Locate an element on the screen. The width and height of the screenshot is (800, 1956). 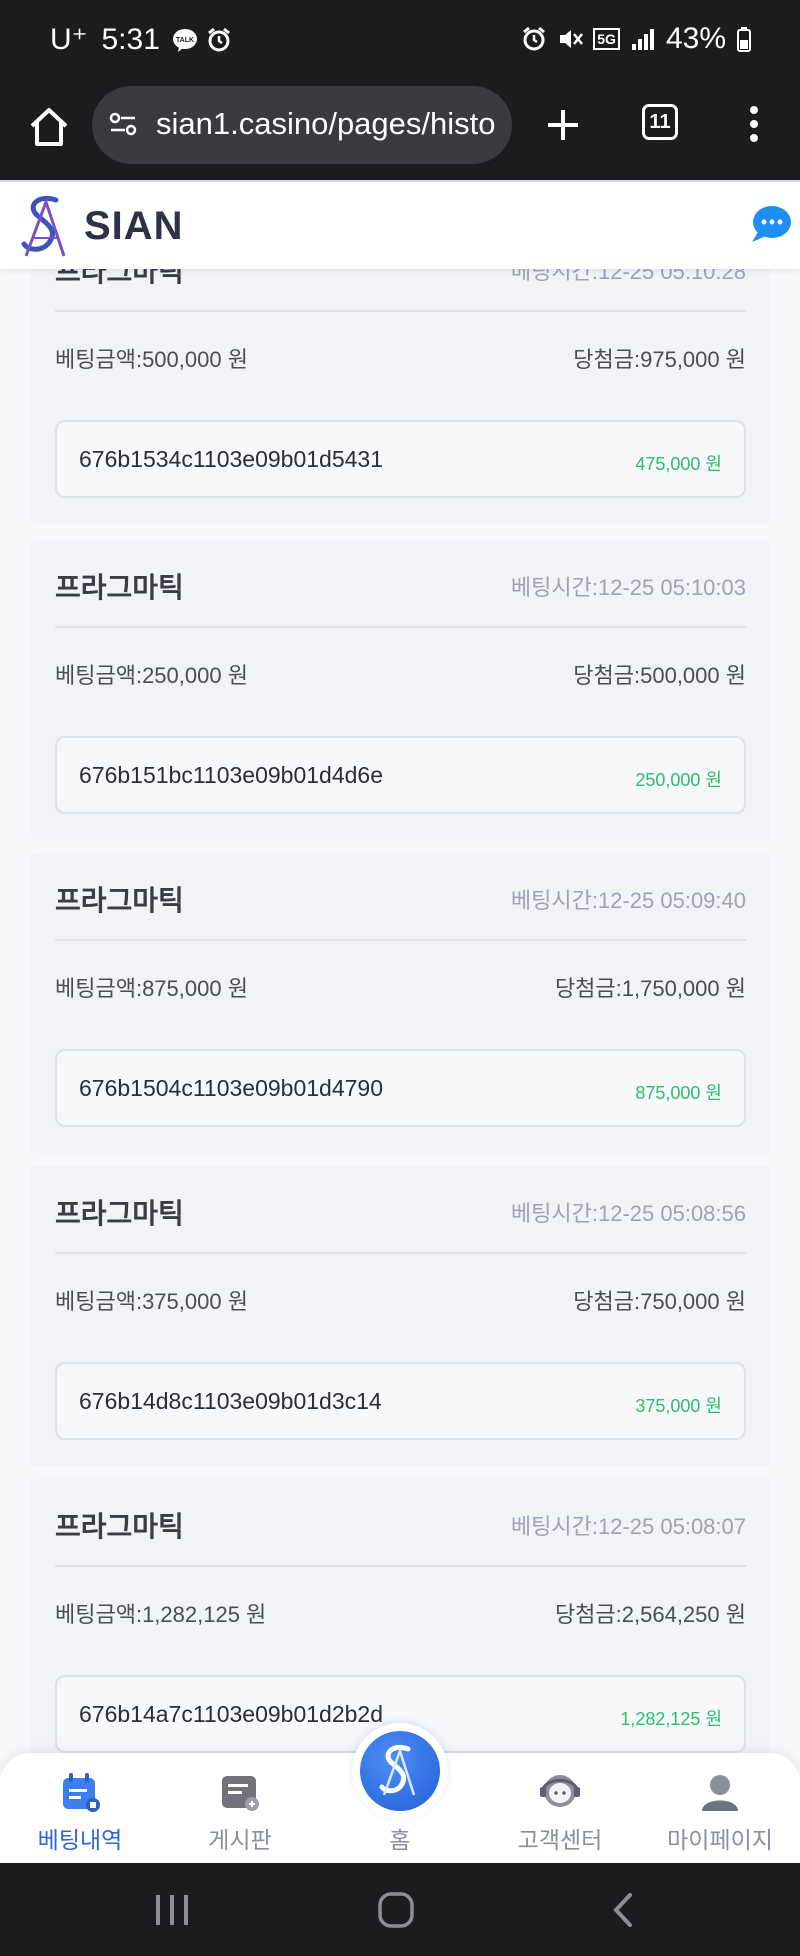
transaction-id: 676b1504c1103e09b01d4790 is located at coordinates (231, 1088).